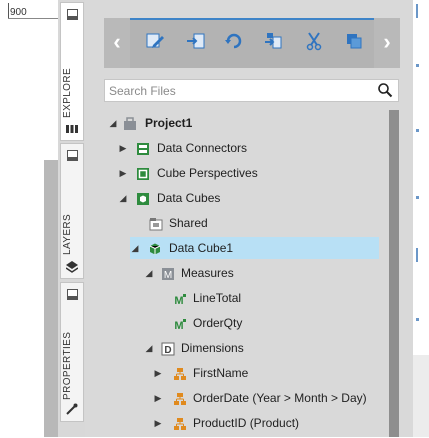  Describe the element at coordinates (245, 273) in the screenshot. I see `tree-item-measures: ◢ M Measures` at that location.